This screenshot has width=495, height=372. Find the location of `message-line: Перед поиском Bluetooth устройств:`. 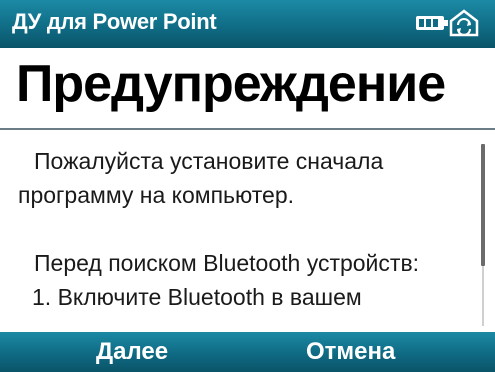

message-line: Перед поиском Bluetooth устройств: is located at coordinates (227, 263).